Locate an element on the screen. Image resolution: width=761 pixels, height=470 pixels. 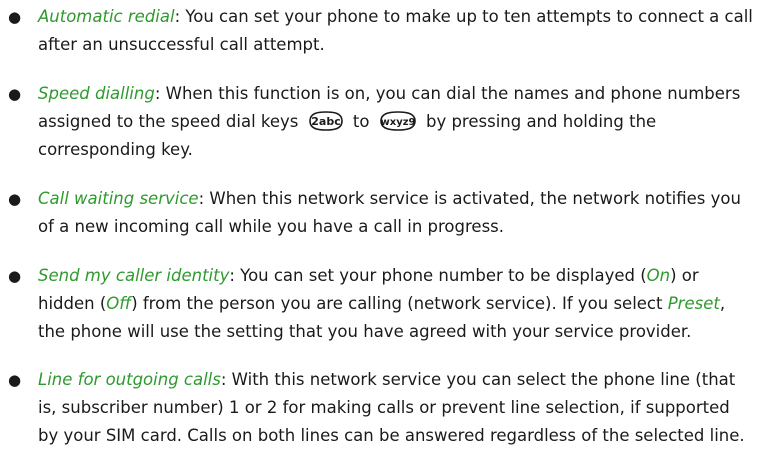
option-off: Off is located at coordinates (119, 303).